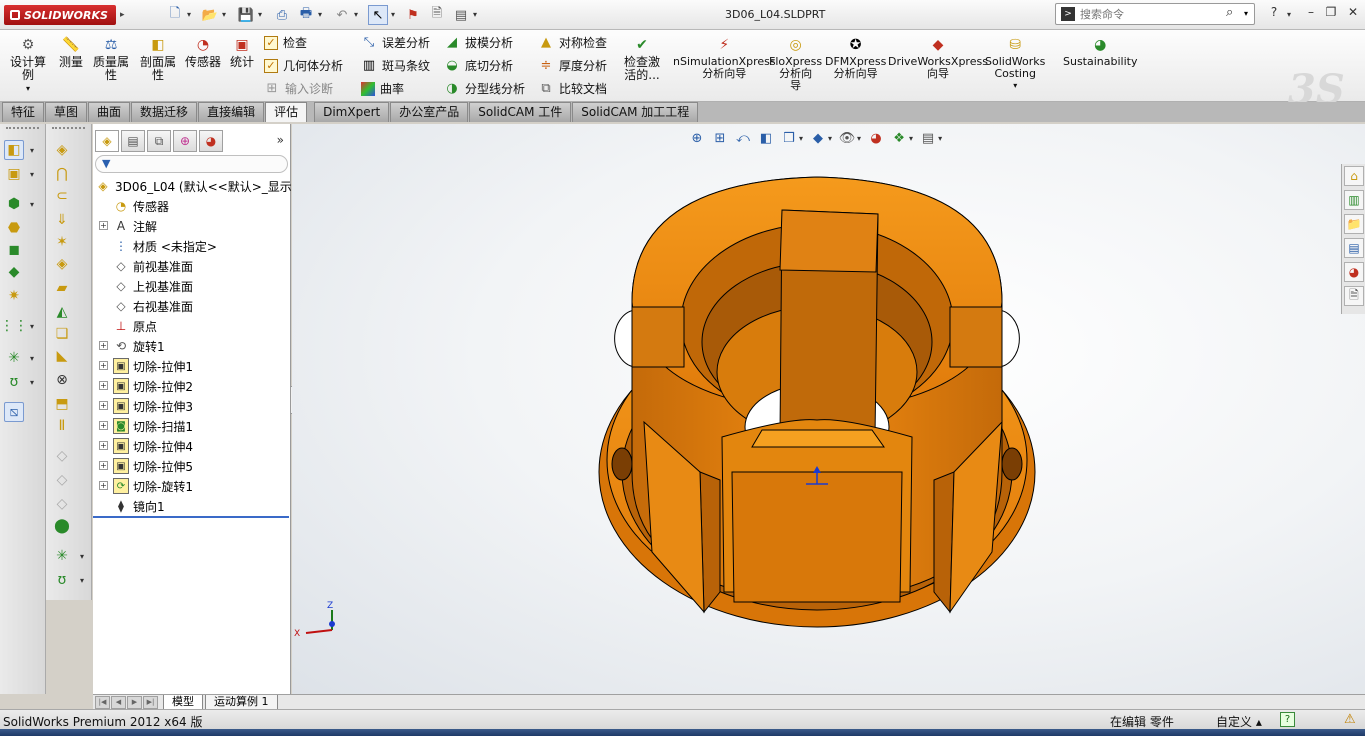 The image size is (1365, 736). I want to click on sweep-icon: ⬣, so click(14, 228).